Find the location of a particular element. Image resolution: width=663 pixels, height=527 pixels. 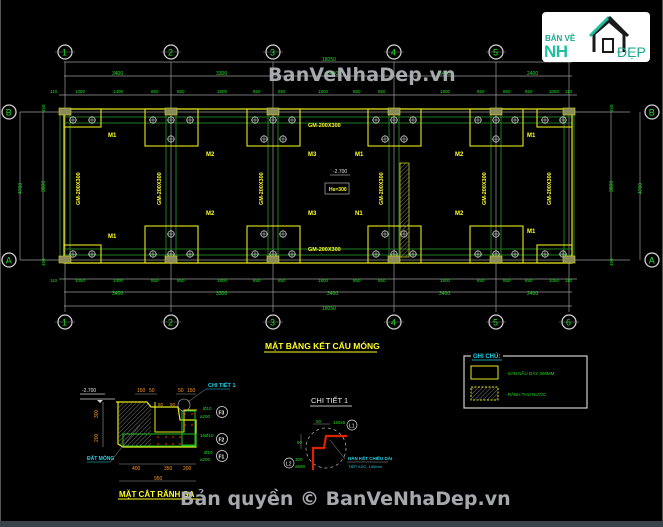

section-vdim-2: 200 is located at coordinates (97, 437).